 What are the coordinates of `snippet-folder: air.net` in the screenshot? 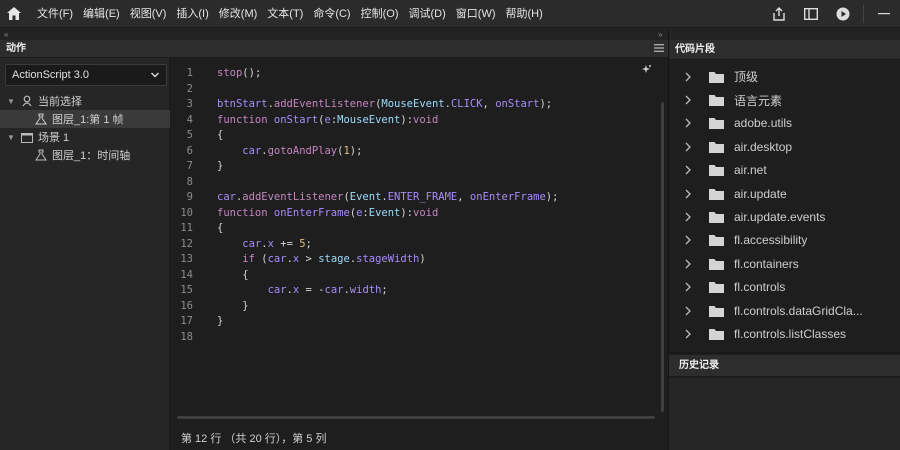 It's located at (784, 170).